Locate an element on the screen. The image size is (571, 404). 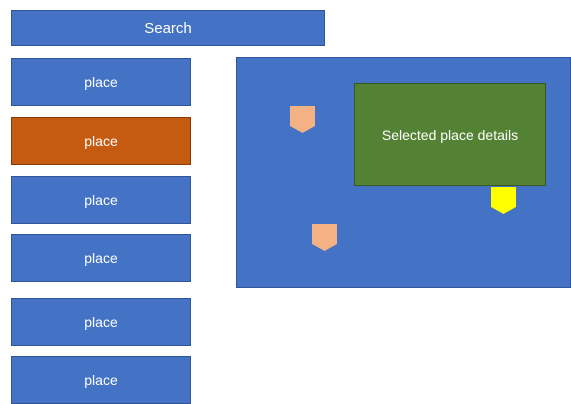
details-label: Selected place details is located at coordinates (450, 134).